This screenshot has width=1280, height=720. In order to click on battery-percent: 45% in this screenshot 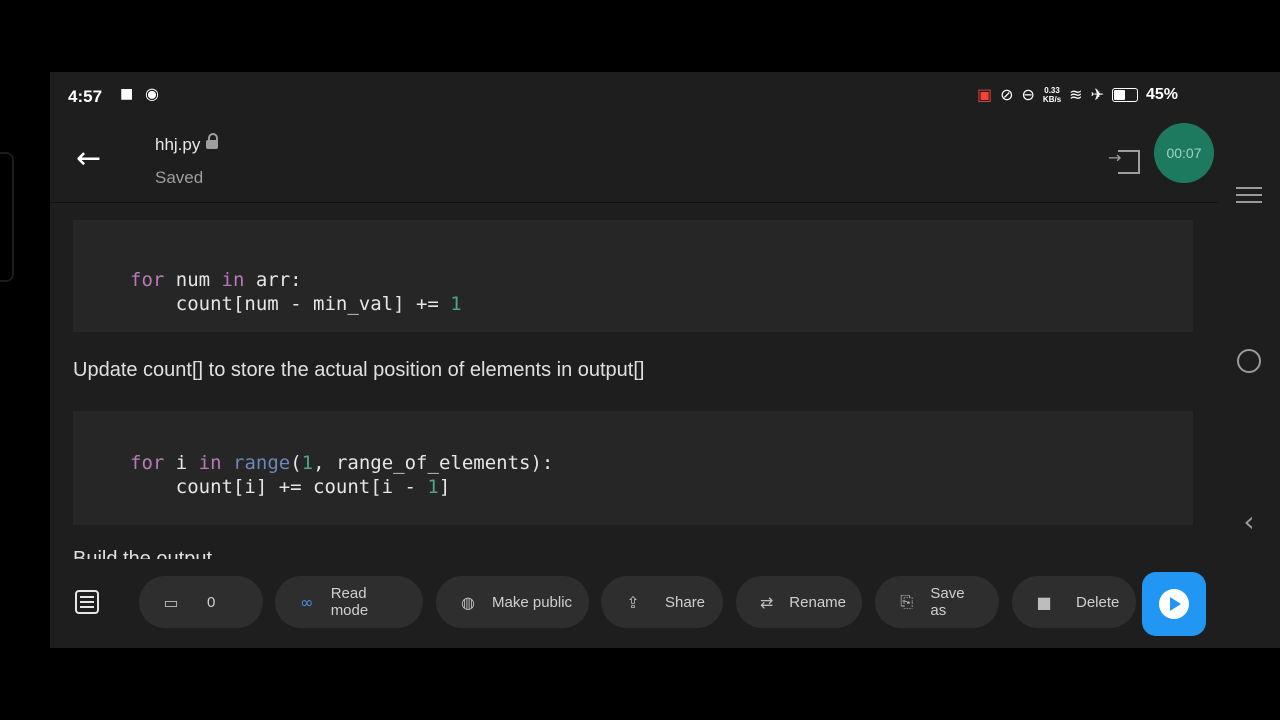, I will do `click(1161, 94)`.